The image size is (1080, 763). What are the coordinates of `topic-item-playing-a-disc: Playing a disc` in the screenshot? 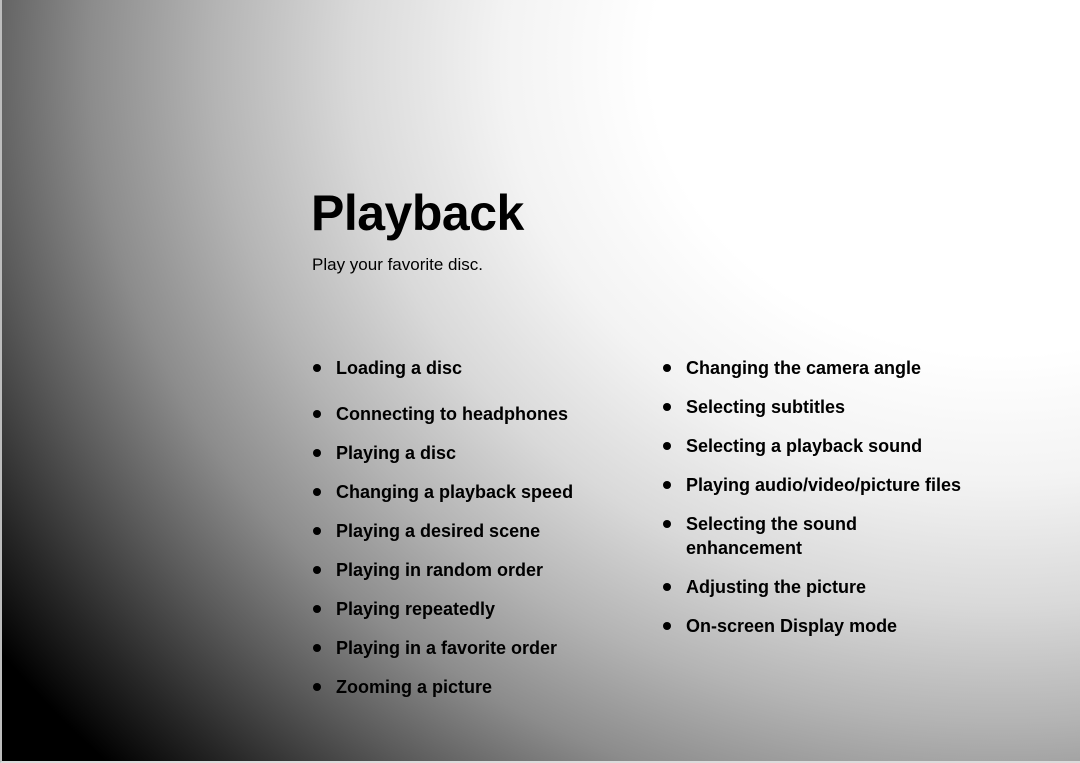 It's located at (471, 453).